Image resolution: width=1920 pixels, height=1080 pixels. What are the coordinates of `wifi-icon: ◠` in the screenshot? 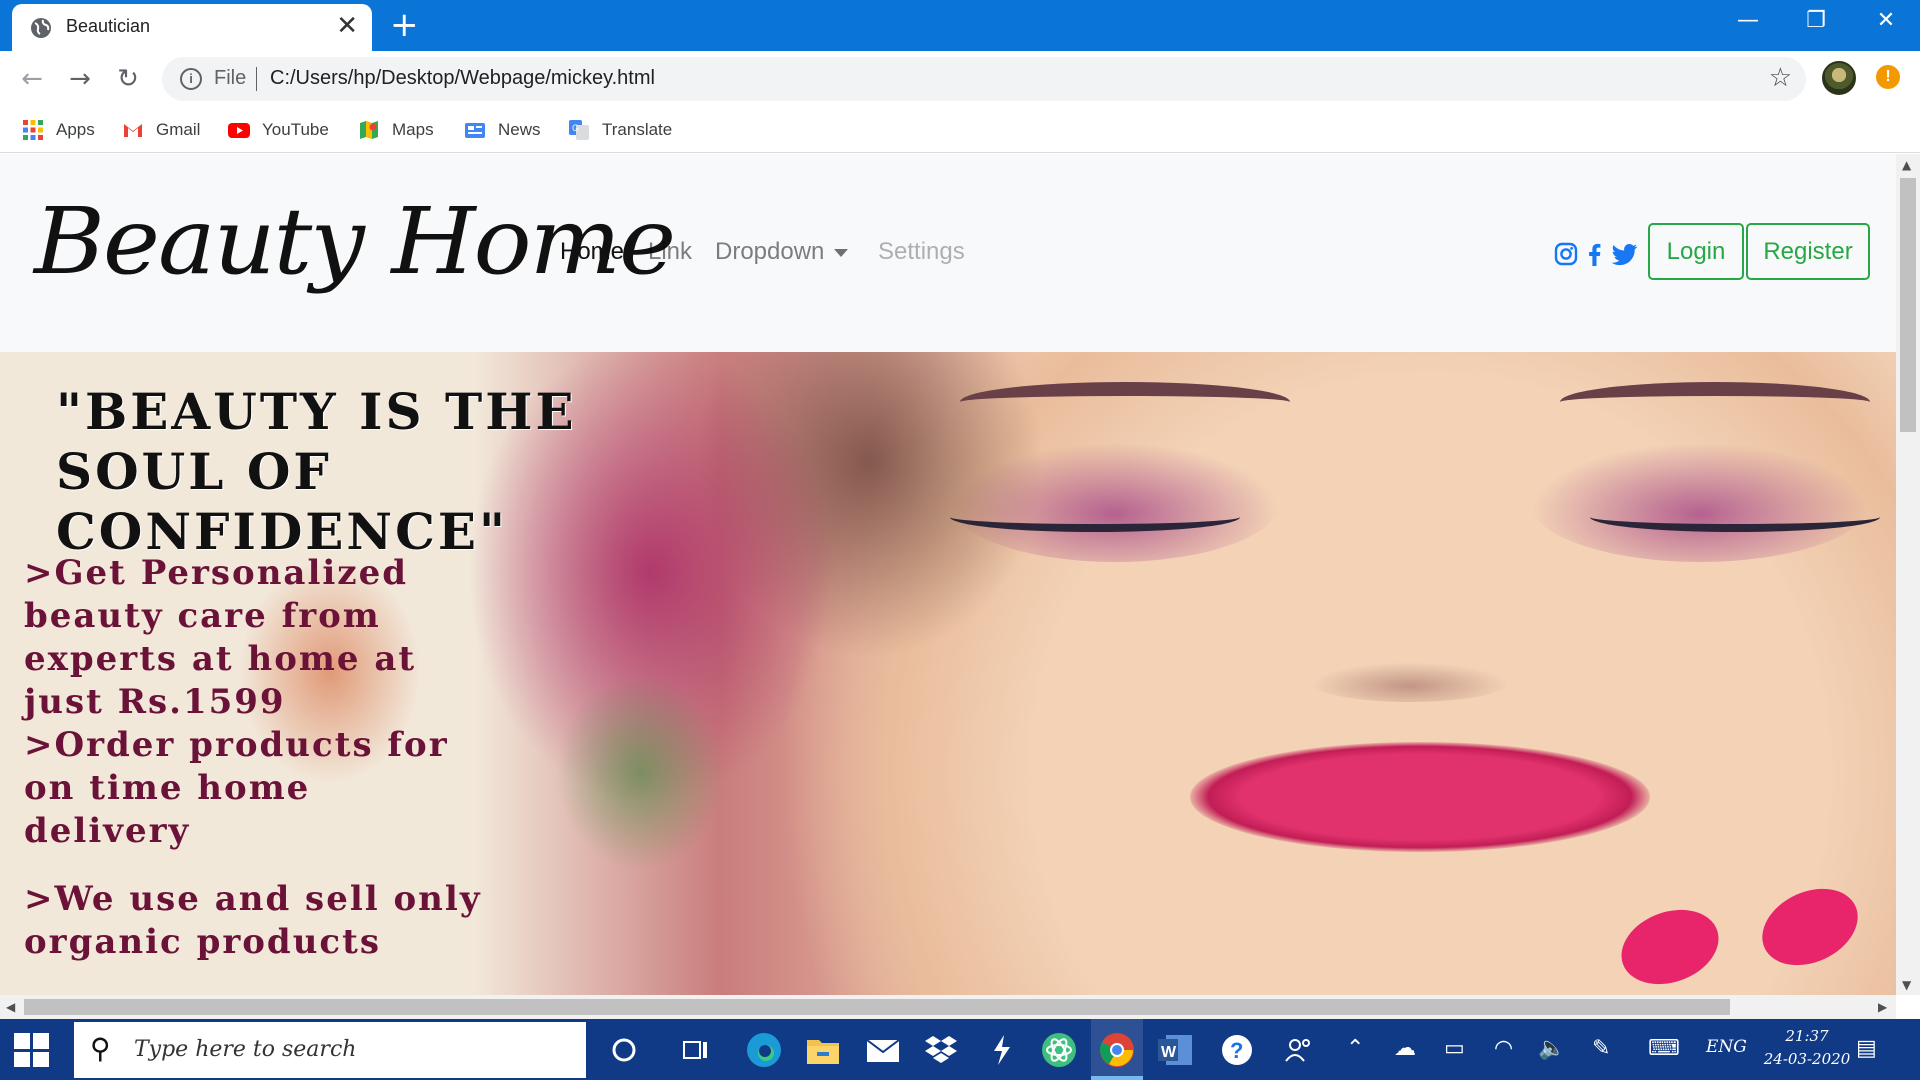 It's located at (1503, 1049).